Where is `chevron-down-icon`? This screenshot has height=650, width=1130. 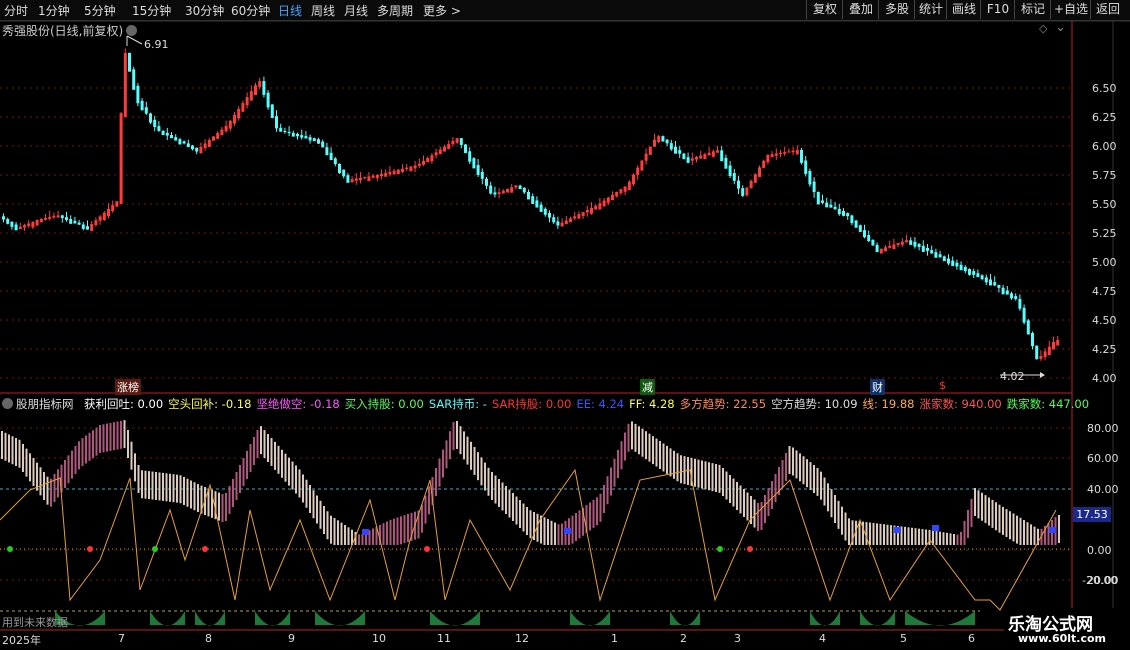
chevron-down-icon is located at coordinates (132, 30).